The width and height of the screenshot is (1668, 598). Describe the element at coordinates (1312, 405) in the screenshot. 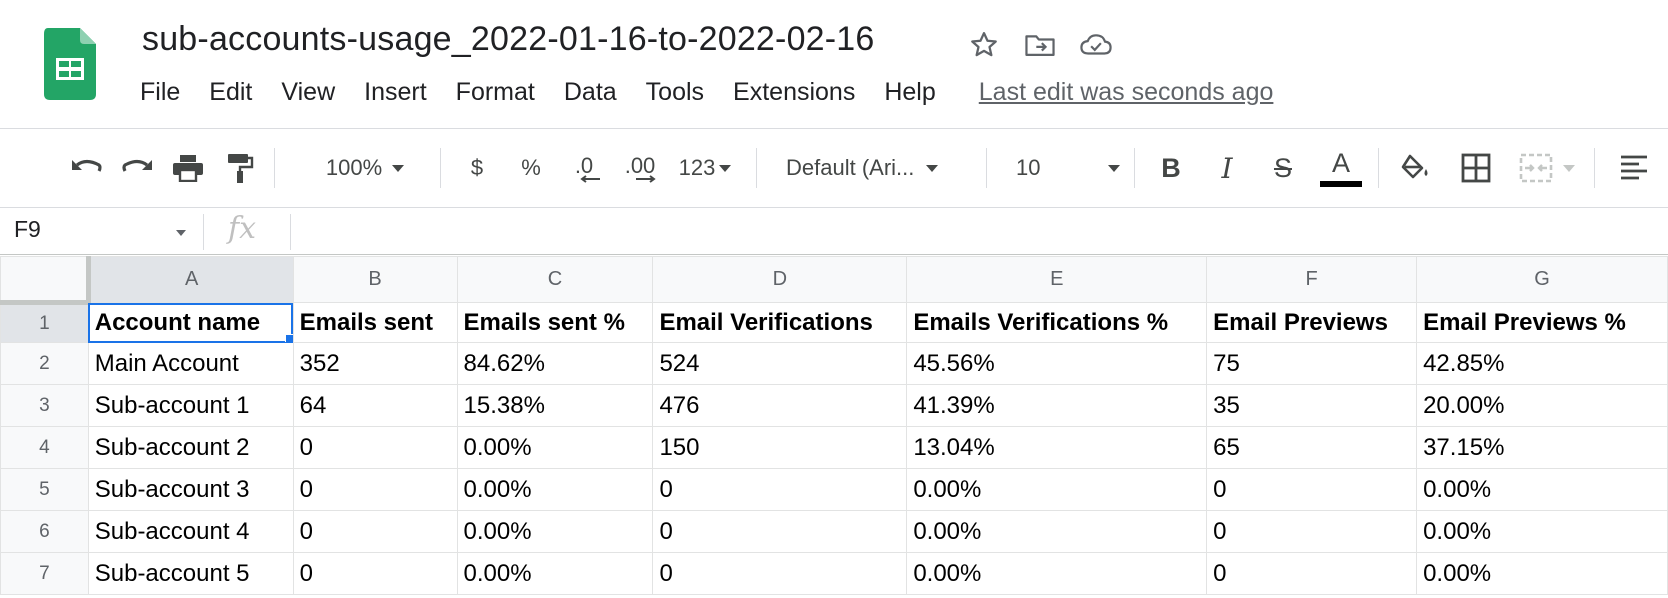

I see `cell-f3: 35` at that location.